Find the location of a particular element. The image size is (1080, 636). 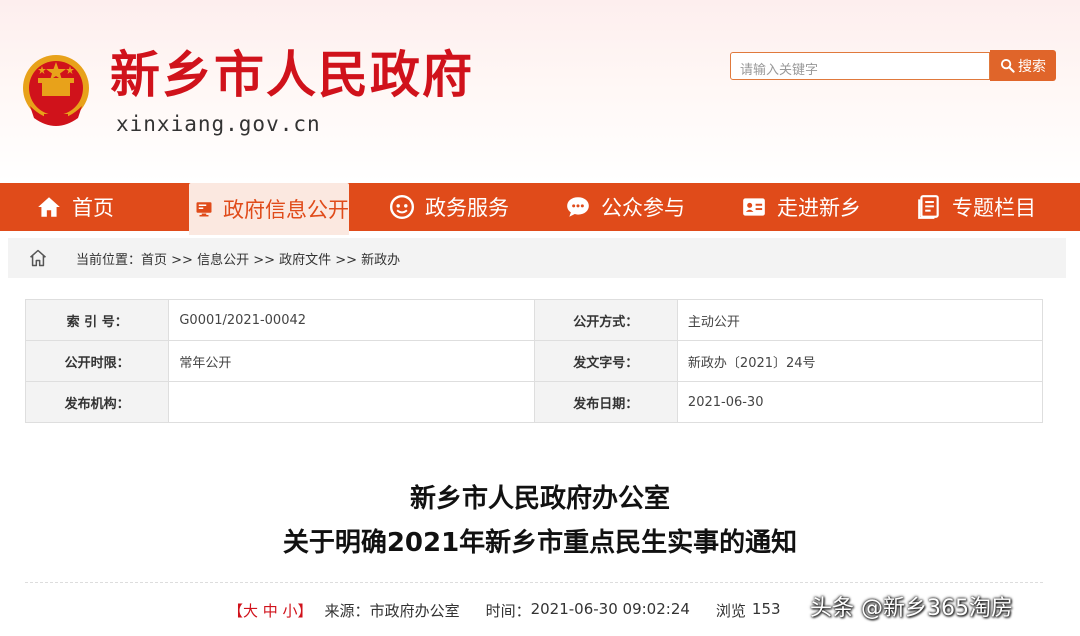

info-value is located at coordinates (351, 402).